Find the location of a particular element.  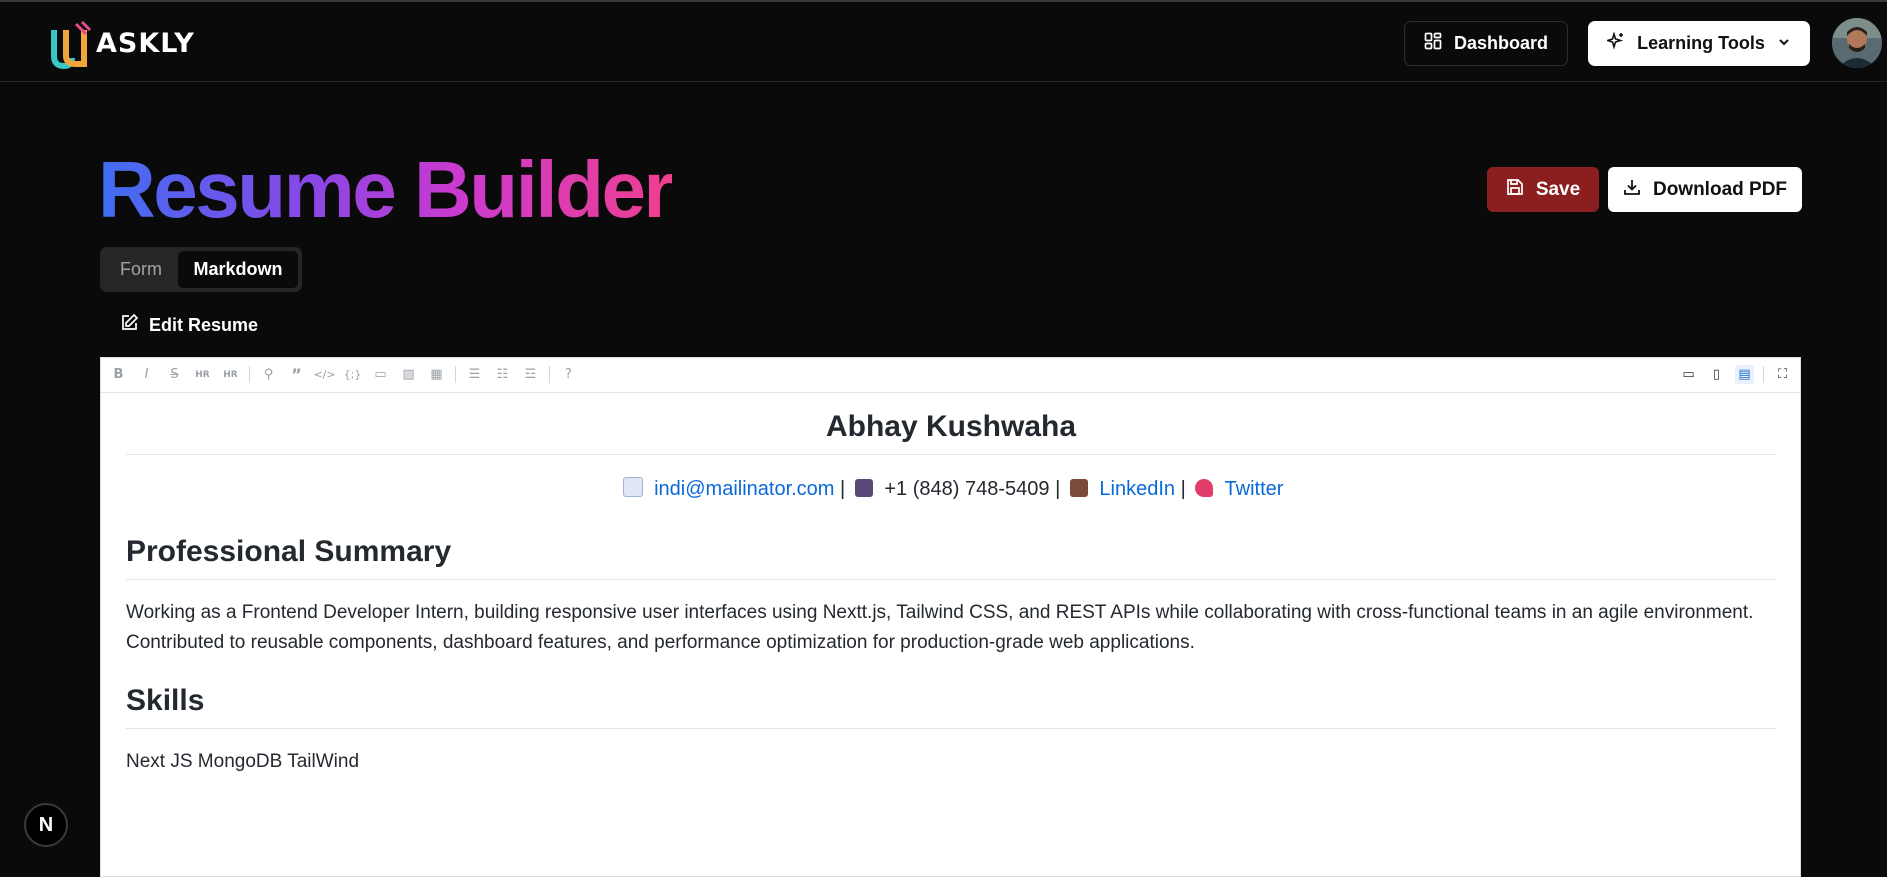

learning-tools-label: Learning Tools is located at coordinates (1701, 43).